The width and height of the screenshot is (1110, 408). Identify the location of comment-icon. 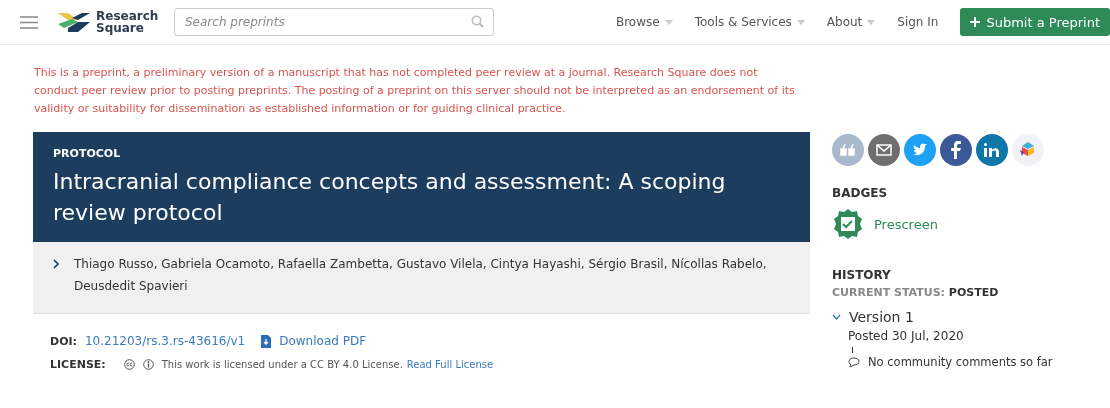
(854, 362).